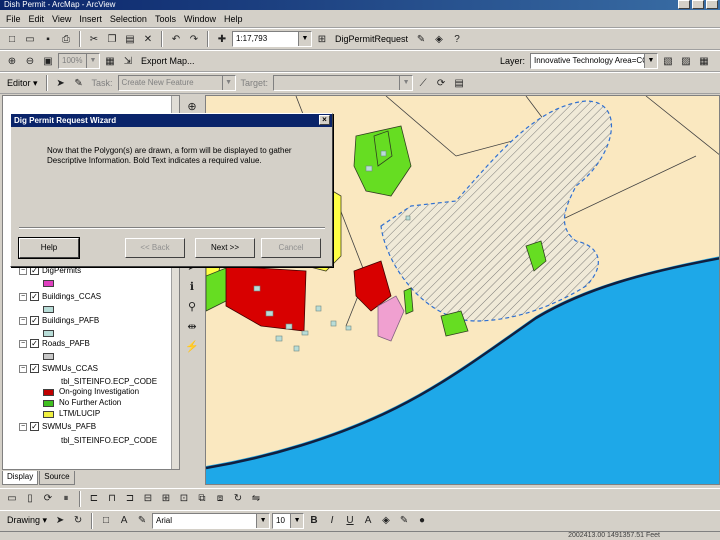 The height and width of the screenshot is (540, 720). Describe the element at coordinates (192, 106) in the screenshot. I see `zoom-in-icon: ⊕` at that location.